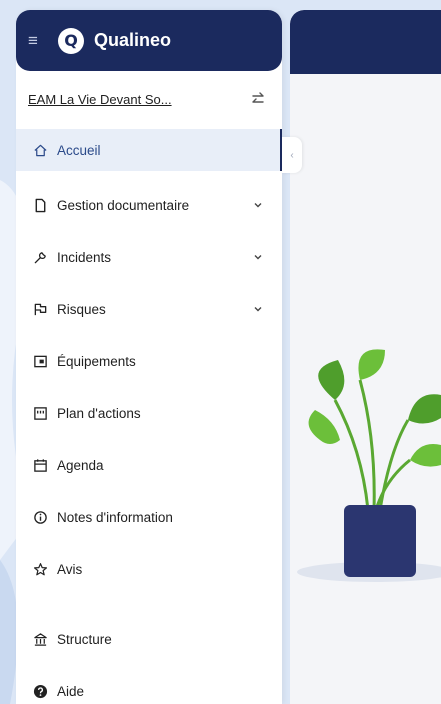  I want to click on sidebar-header: ≡ Q Qualineo, so click(149, 40).